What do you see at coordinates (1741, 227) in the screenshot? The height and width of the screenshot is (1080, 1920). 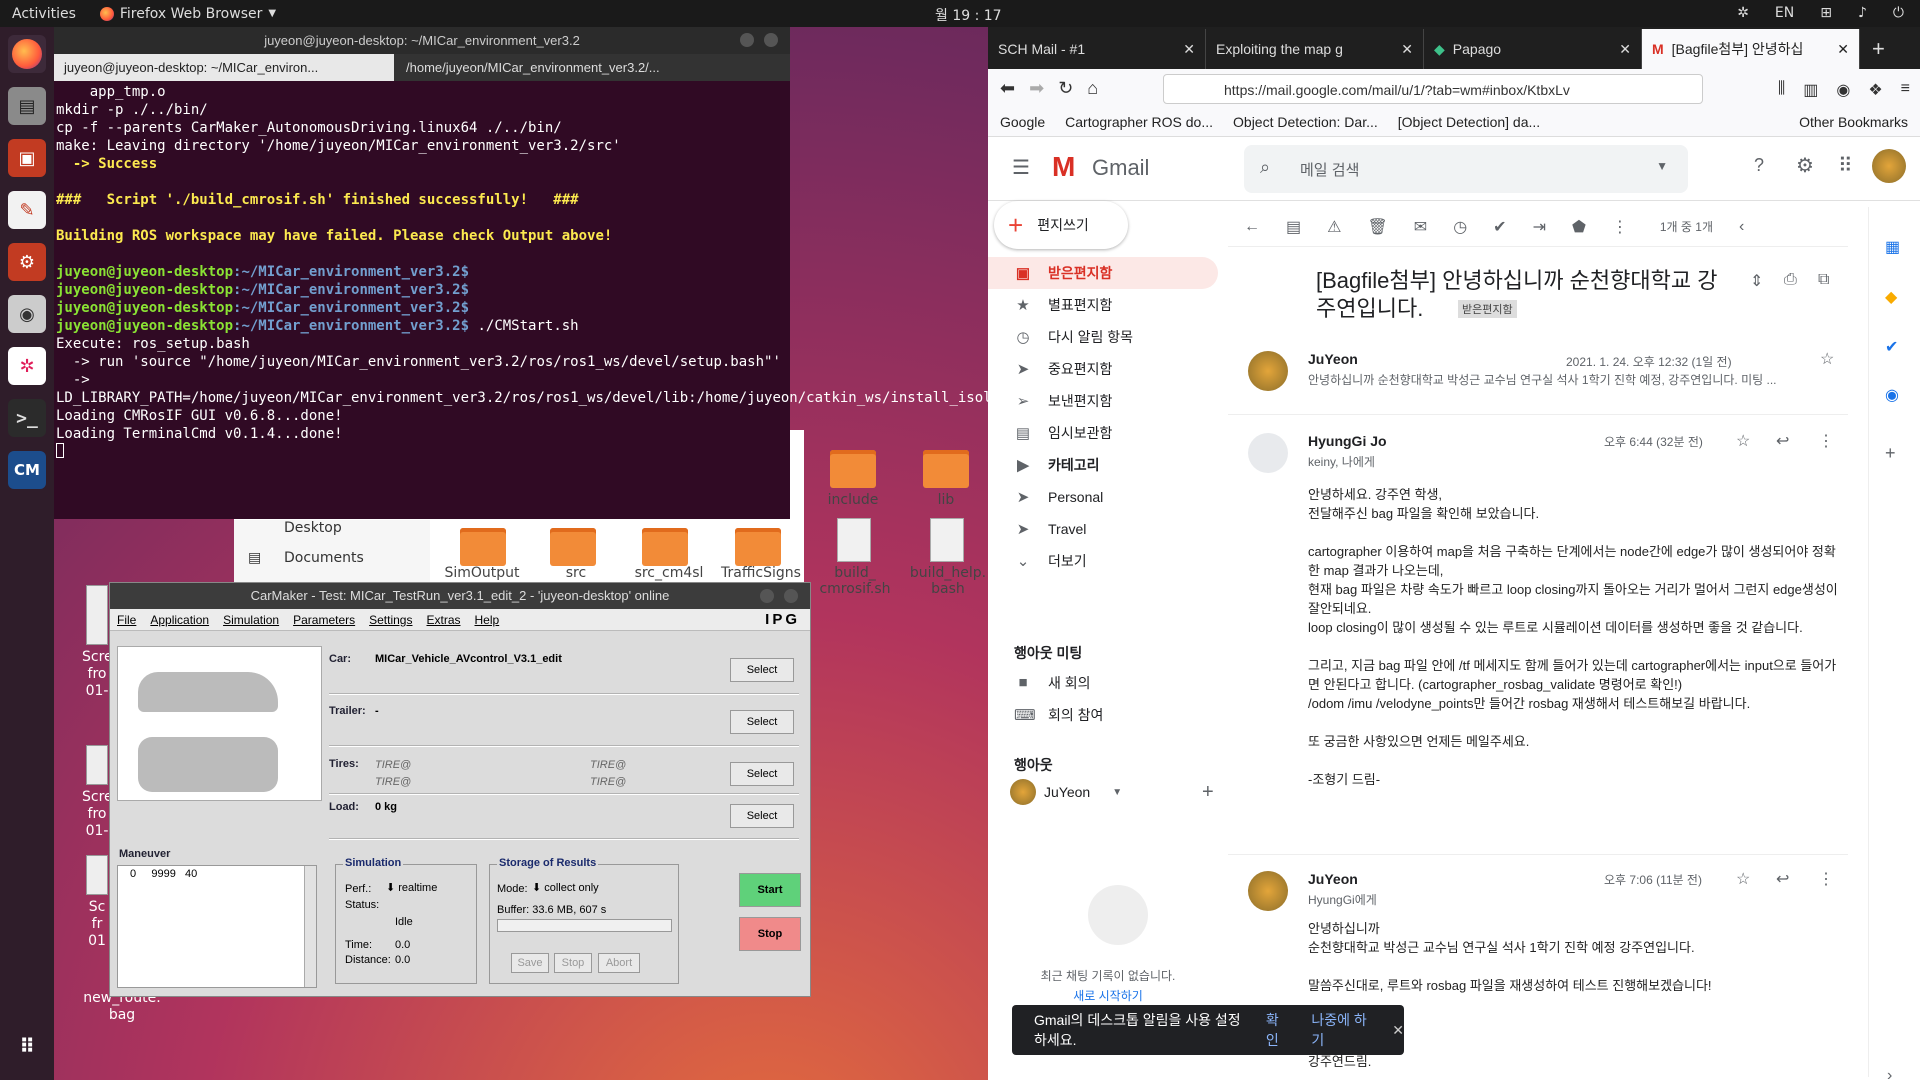 I see `chevron-left-icon: ‹` at bounding box center [1741, 227].